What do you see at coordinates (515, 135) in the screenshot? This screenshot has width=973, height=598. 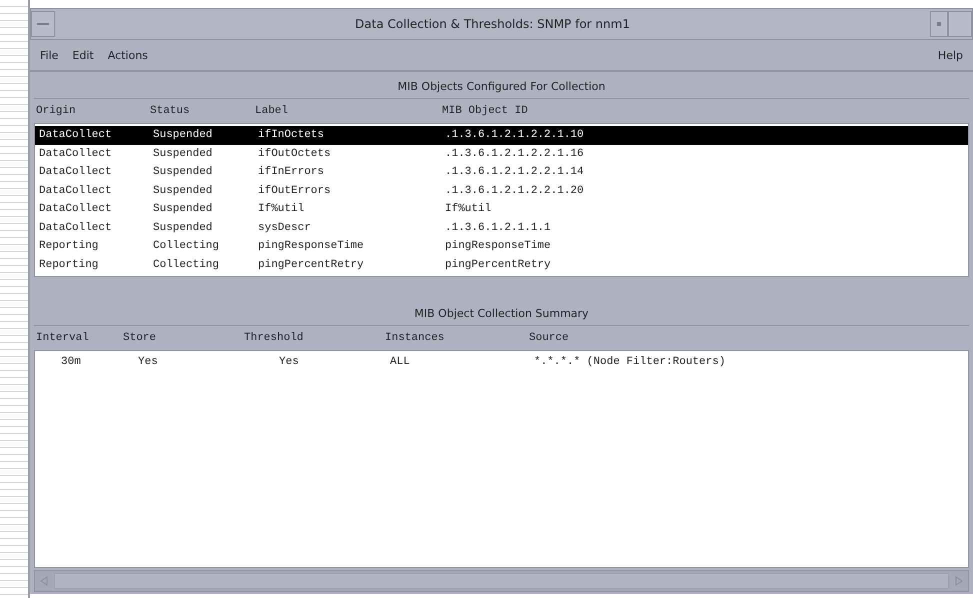 I see `list-cell-text: .1.3.6.1.2.1.2.2.1.10` at bounding box center [515, 135].